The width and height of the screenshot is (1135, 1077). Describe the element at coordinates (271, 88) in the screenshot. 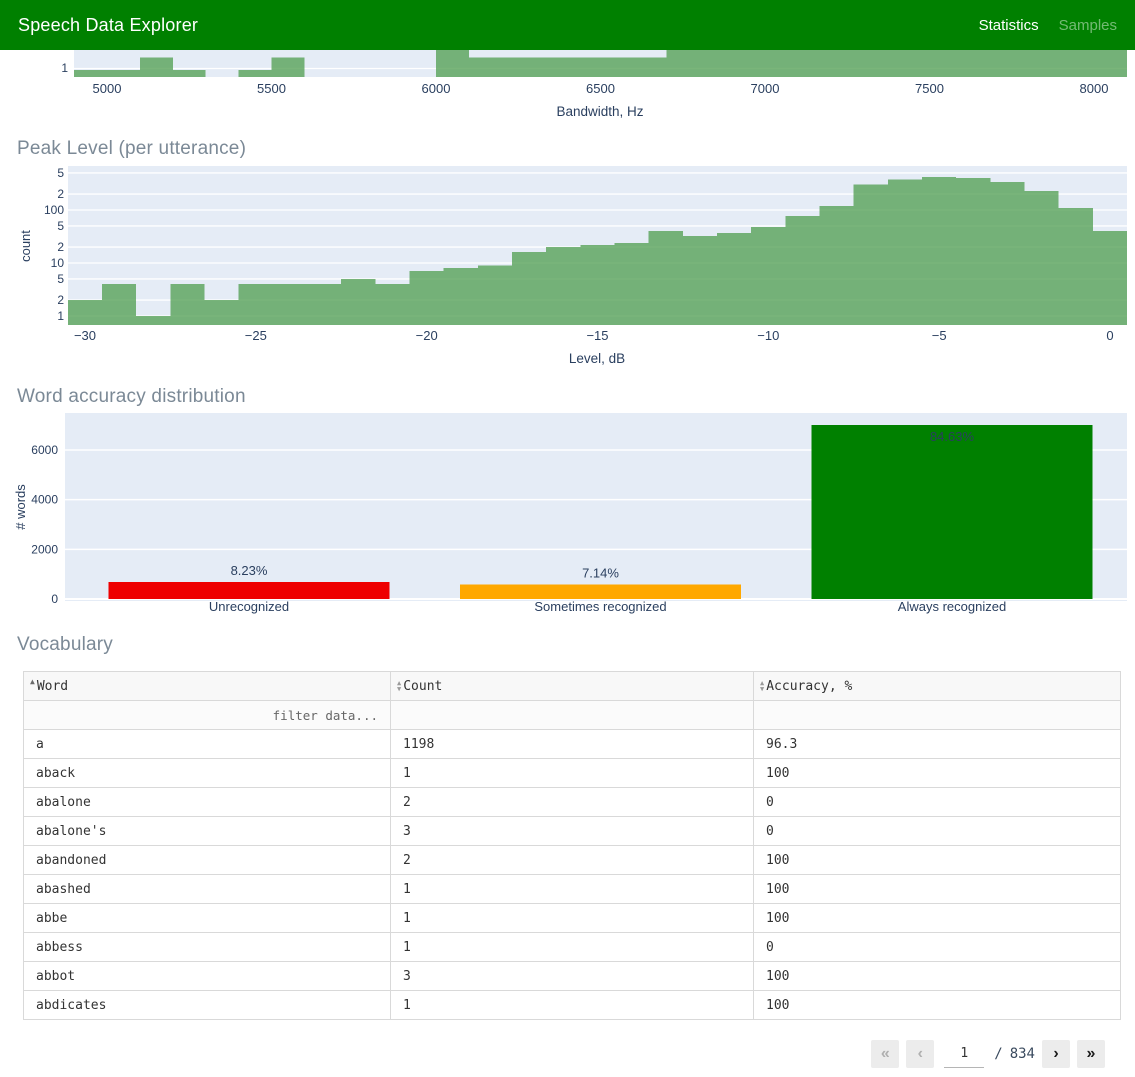

I see `svg-text: 5500` at that location.